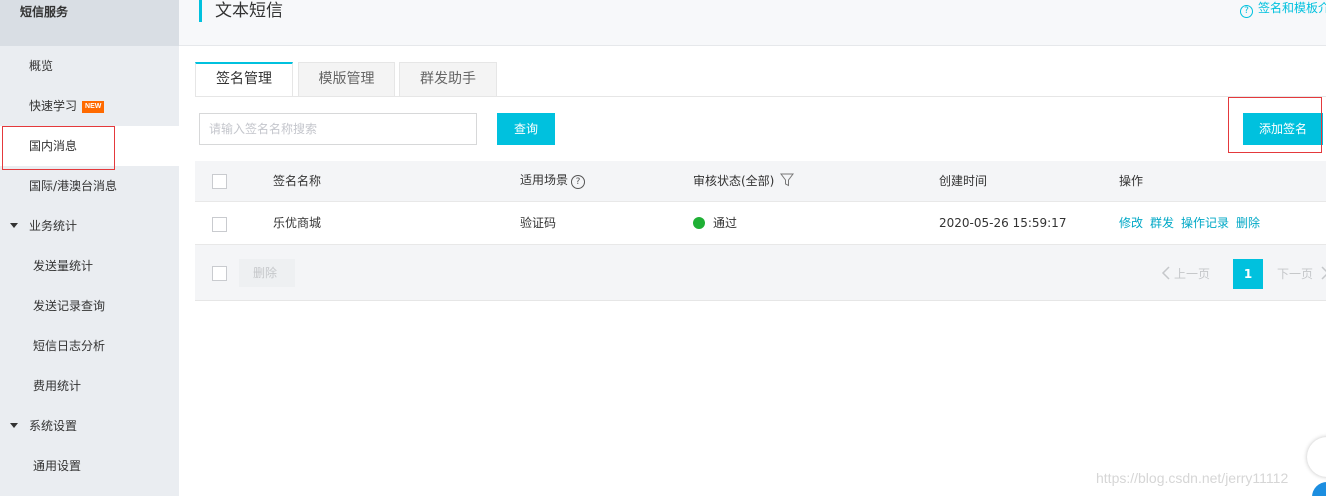 Image resolution: width=1326 pixels, height=496 pixels. I want to click on tab-template-management: 模版管理, so click(346, 79).